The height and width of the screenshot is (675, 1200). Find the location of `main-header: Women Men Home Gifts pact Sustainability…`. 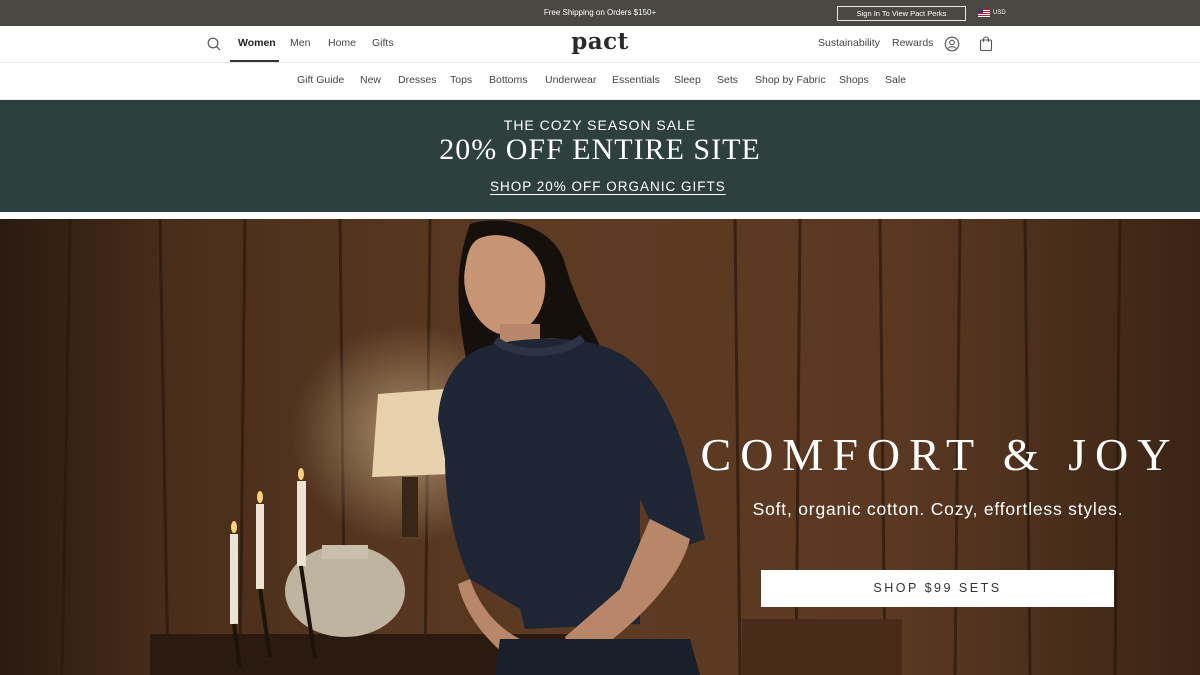

main-header: Women Men Home Gifts pact Sustainability… is located at coordinates (600, 44).